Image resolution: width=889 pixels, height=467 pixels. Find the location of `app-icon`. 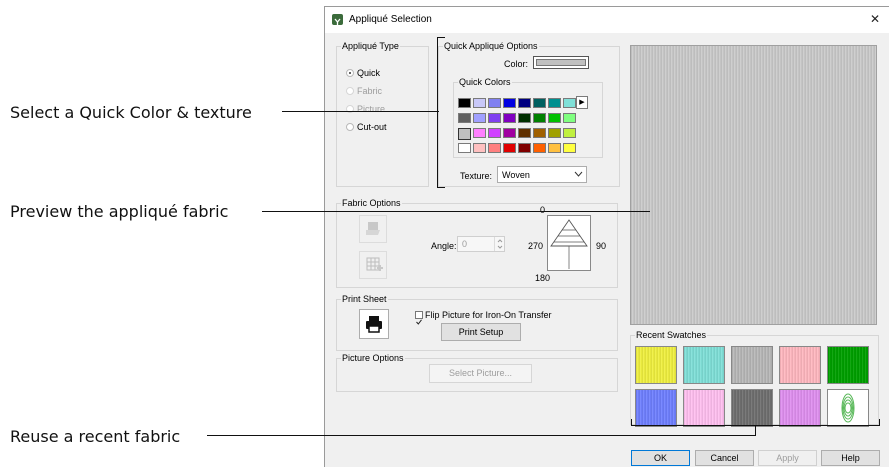

app-icon is located at coordinates (337, 19).